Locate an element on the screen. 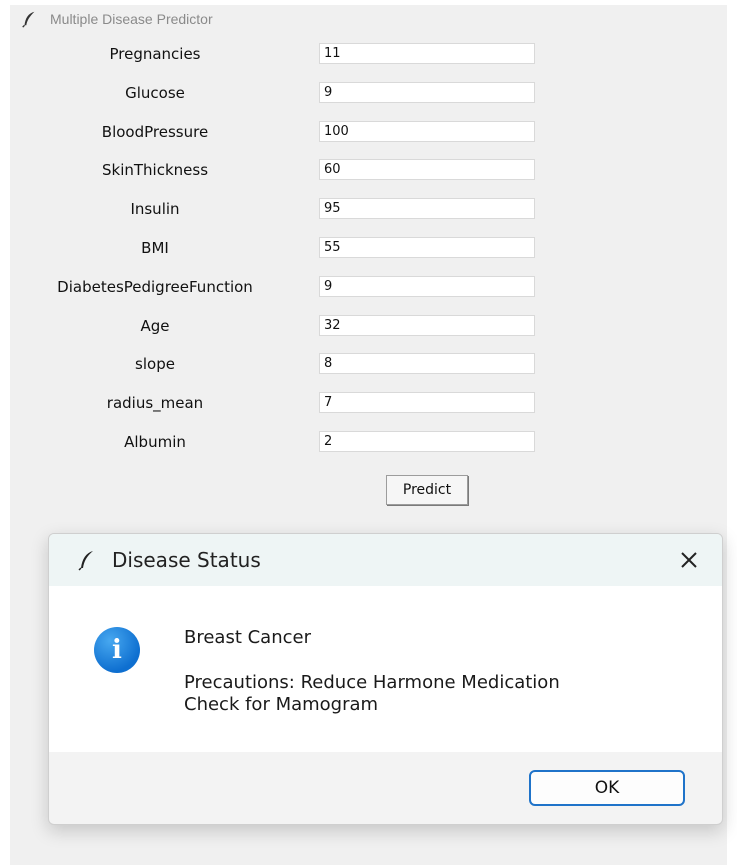 This screenshot has width=737, height=865. field-label: BloodPressure is located at coordinates (155, 132).